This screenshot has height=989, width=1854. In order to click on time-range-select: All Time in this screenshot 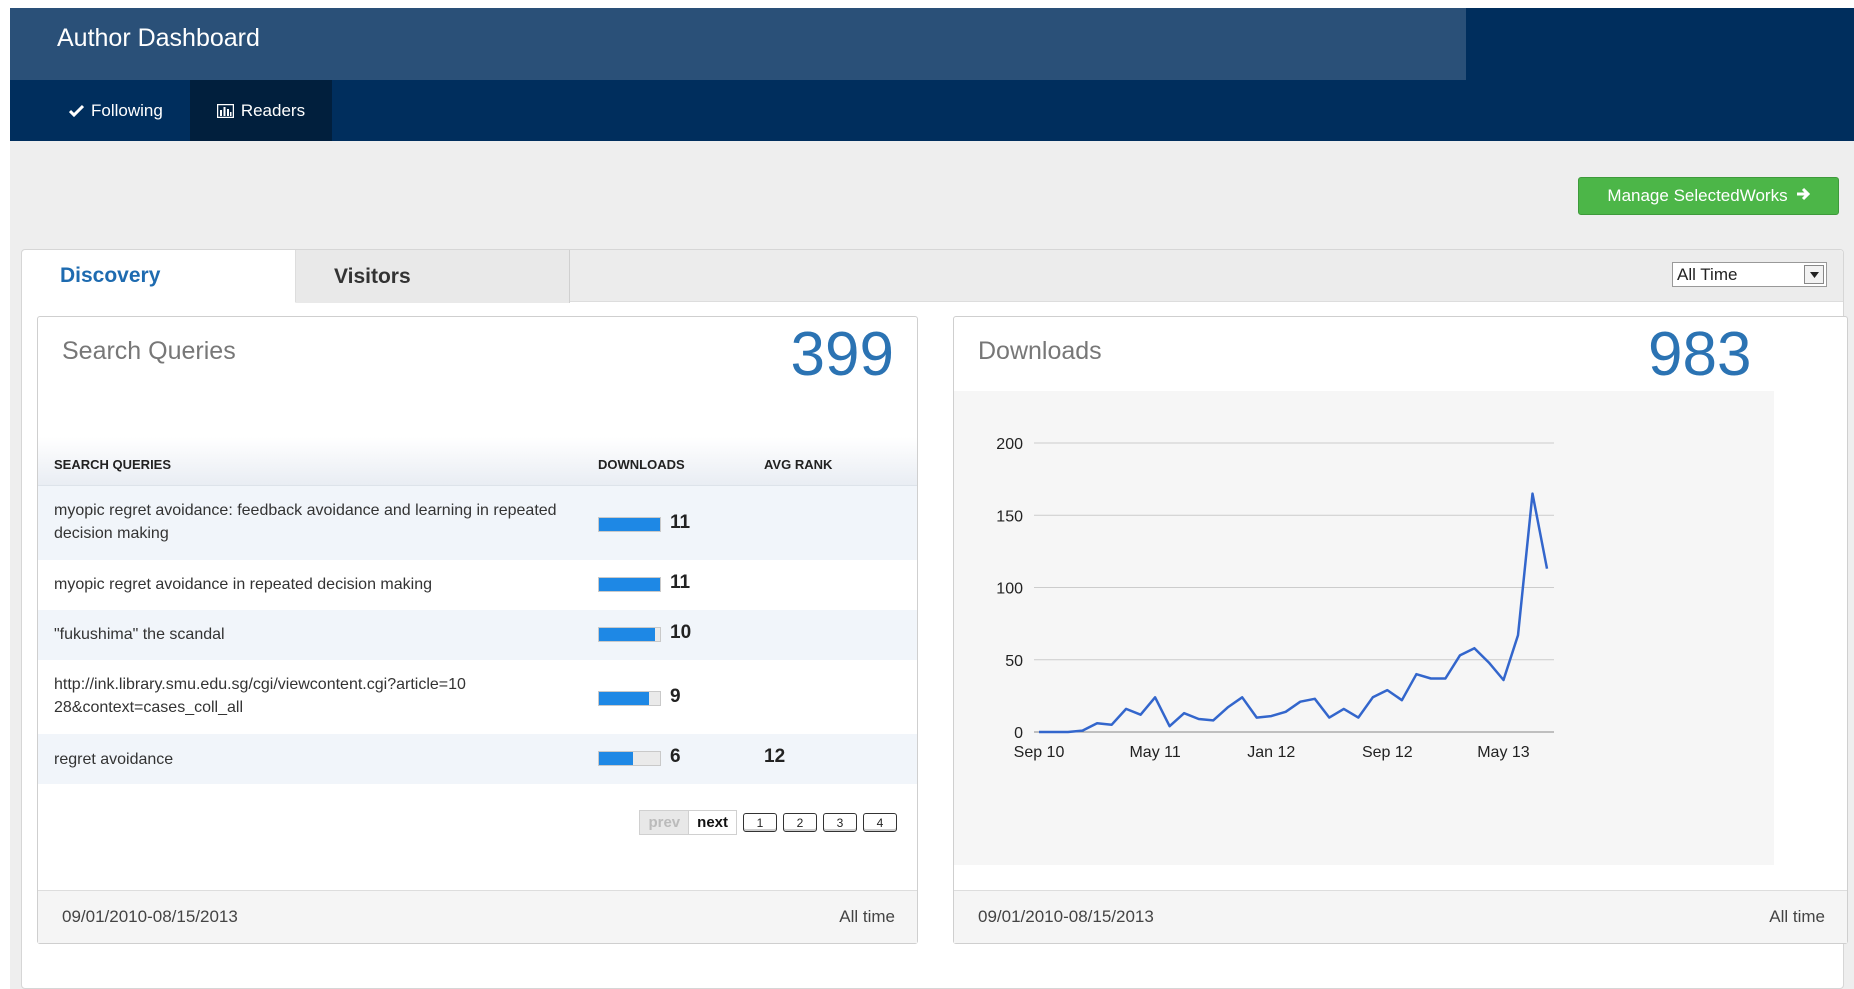, I will do `click(1749, 274)`.